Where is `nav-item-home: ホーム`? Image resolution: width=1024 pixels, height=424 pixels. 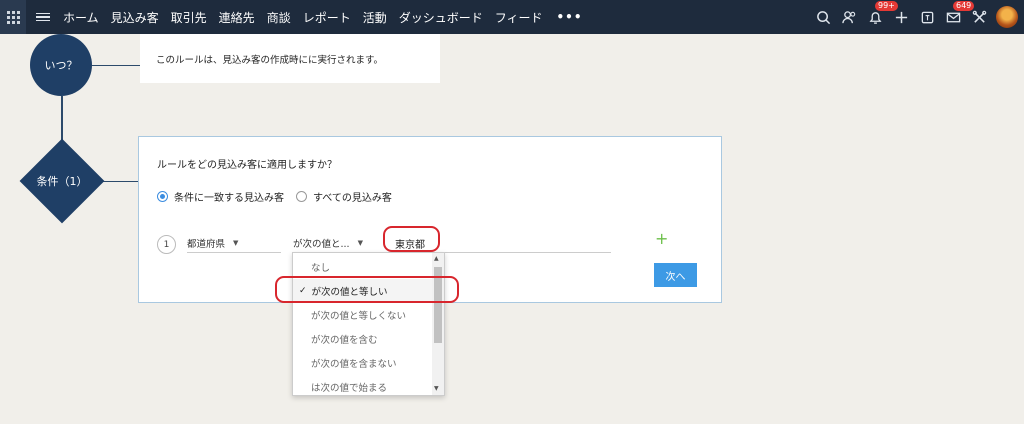
nav-item-home: ホーム is located at coordinates (81, 17).